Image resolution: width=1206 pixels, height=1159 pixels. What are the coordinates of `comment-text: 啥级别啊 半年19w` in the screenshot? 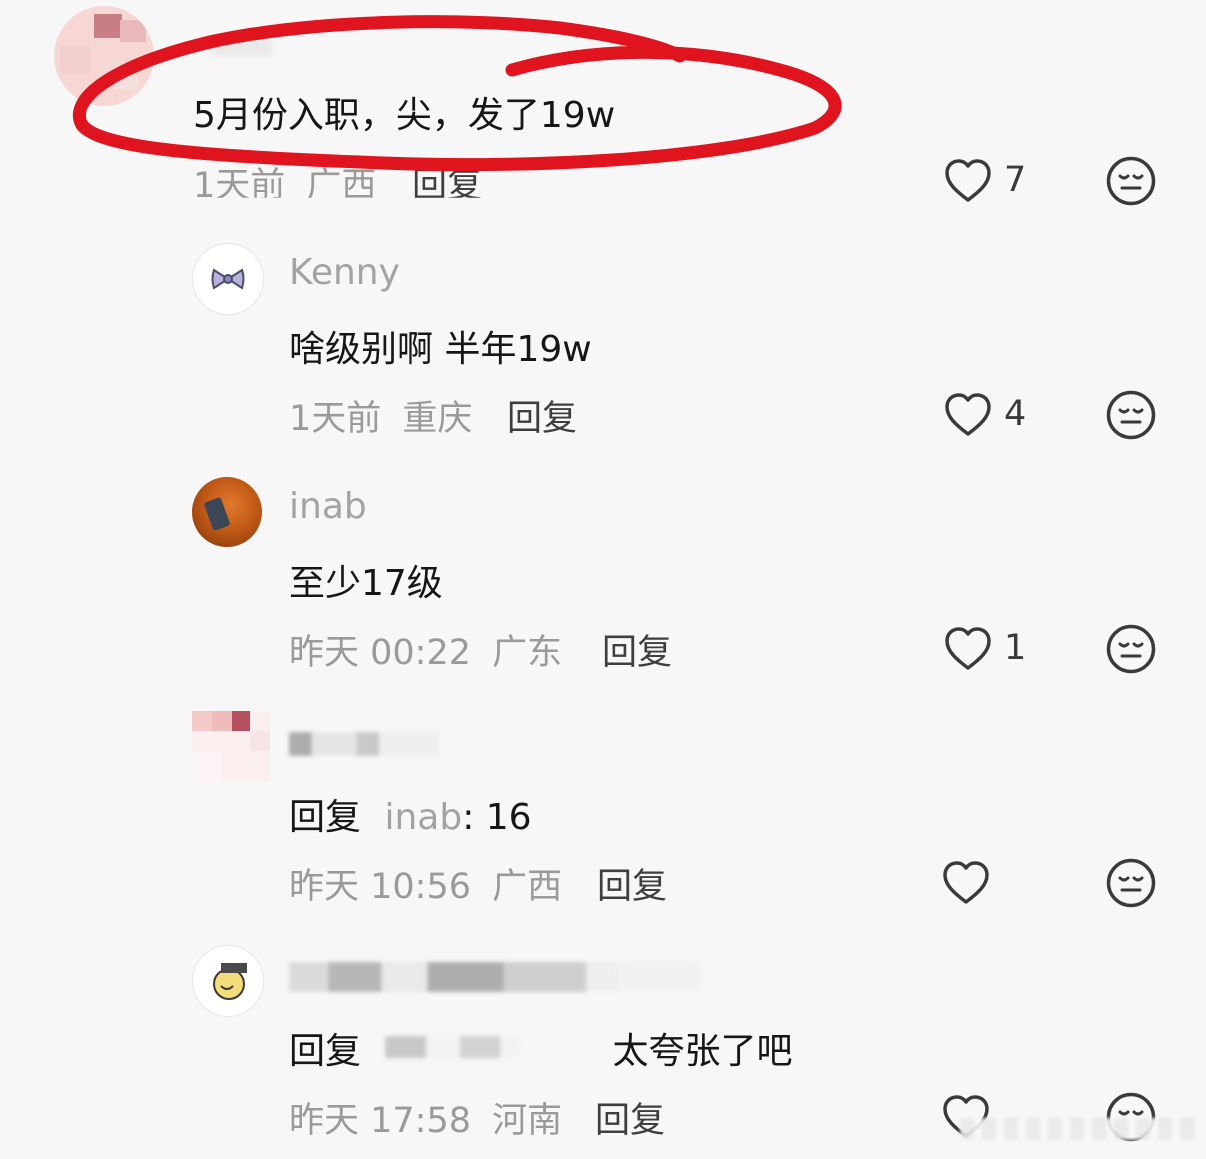 It's located at (440, 349).